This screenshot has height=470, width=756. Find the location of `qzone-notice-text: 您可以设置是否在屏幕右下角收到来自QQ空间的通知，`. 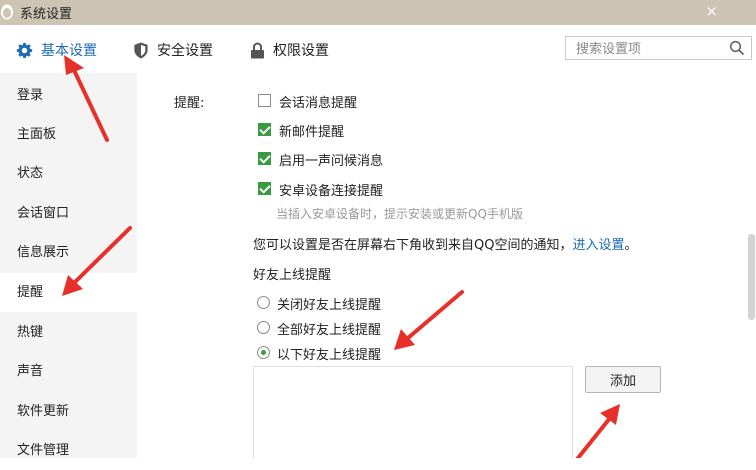

qzone-notice-text: 您可以设置是否在屏幕右下角收到来自QQ空间的通知， is located at coordinates (413, 245).